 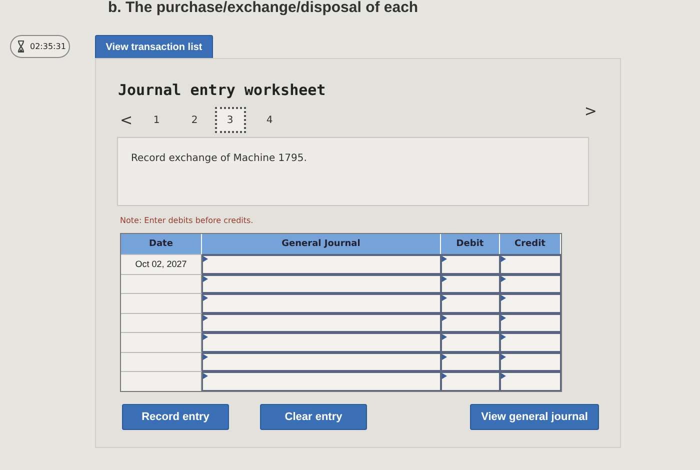 I want to click on note-text: Note: Enter debits before credits., so click(x=187, y=220).